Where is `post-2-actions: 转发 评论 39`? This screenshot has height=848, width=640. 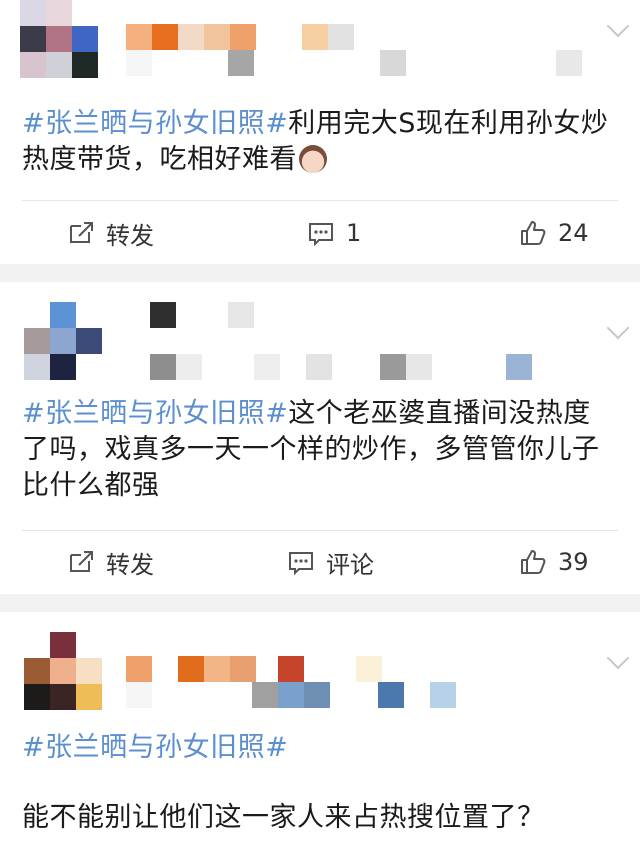
post-2-actions: 转发 评论 39 is located at coordinates (320, 562).